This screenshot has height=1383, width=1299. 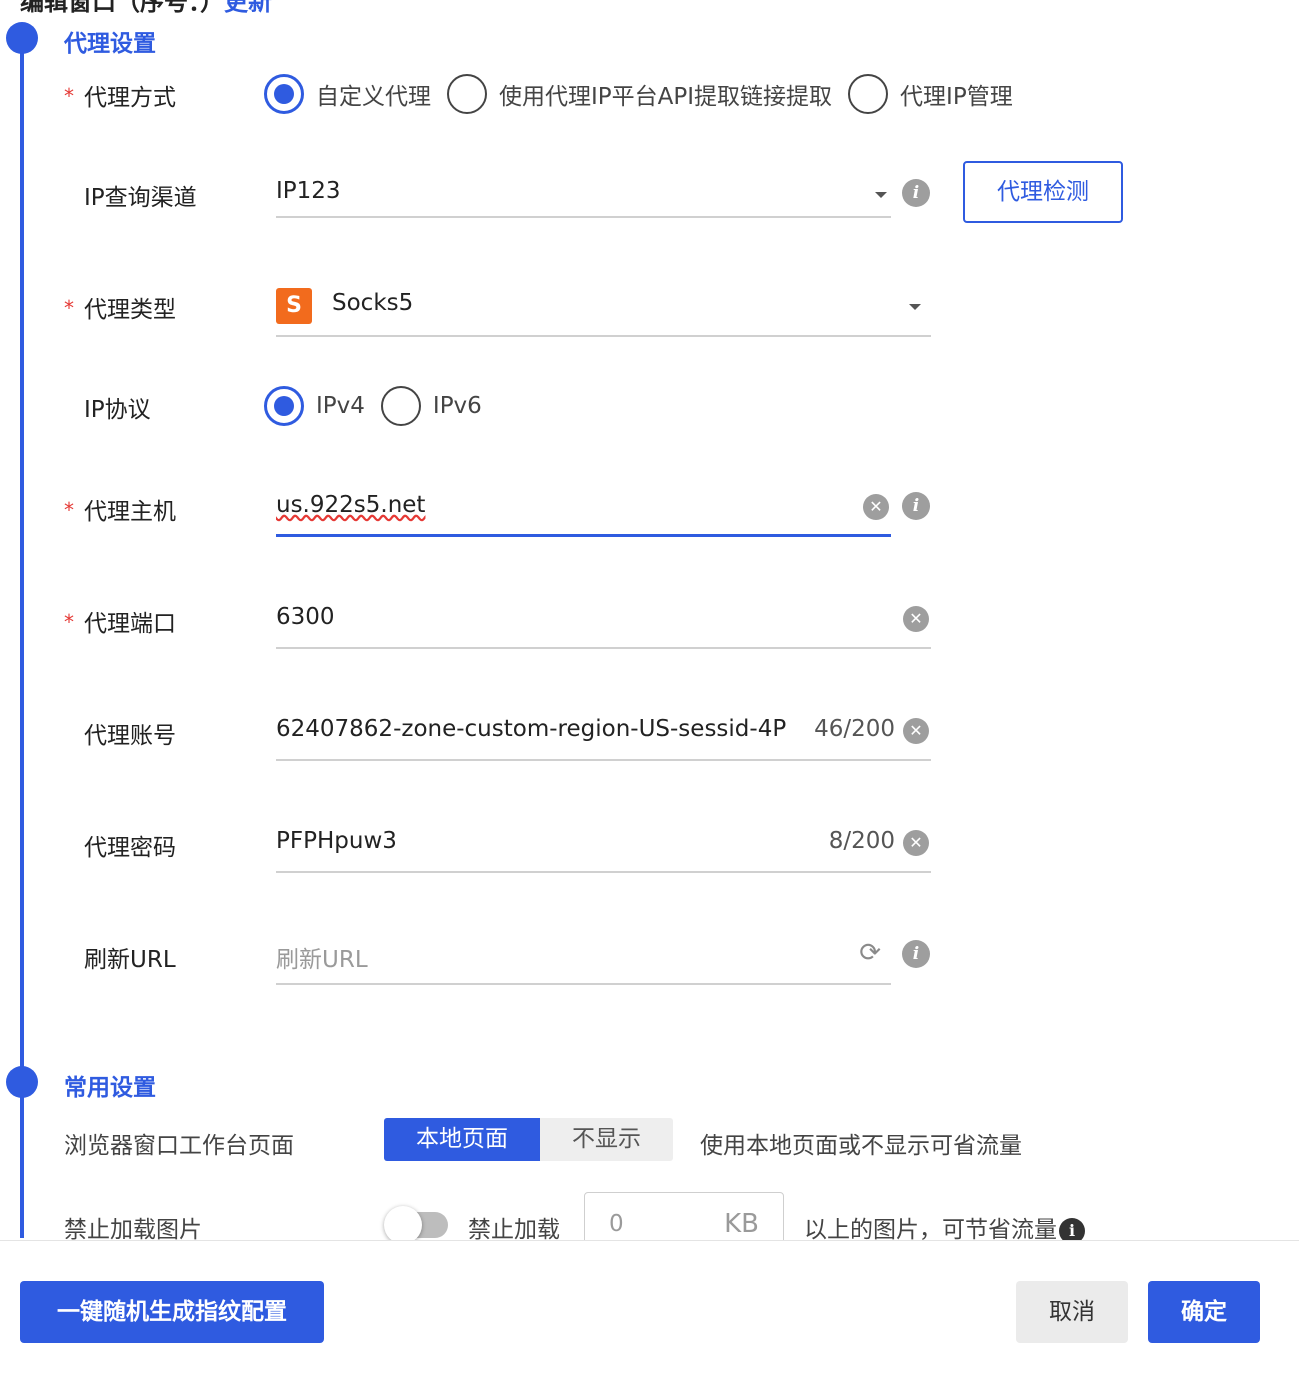 What do you see at coordinates (22, 38) in the screenshot?
I see `timeline-dot-proxy` at bounding box center [22, 38].